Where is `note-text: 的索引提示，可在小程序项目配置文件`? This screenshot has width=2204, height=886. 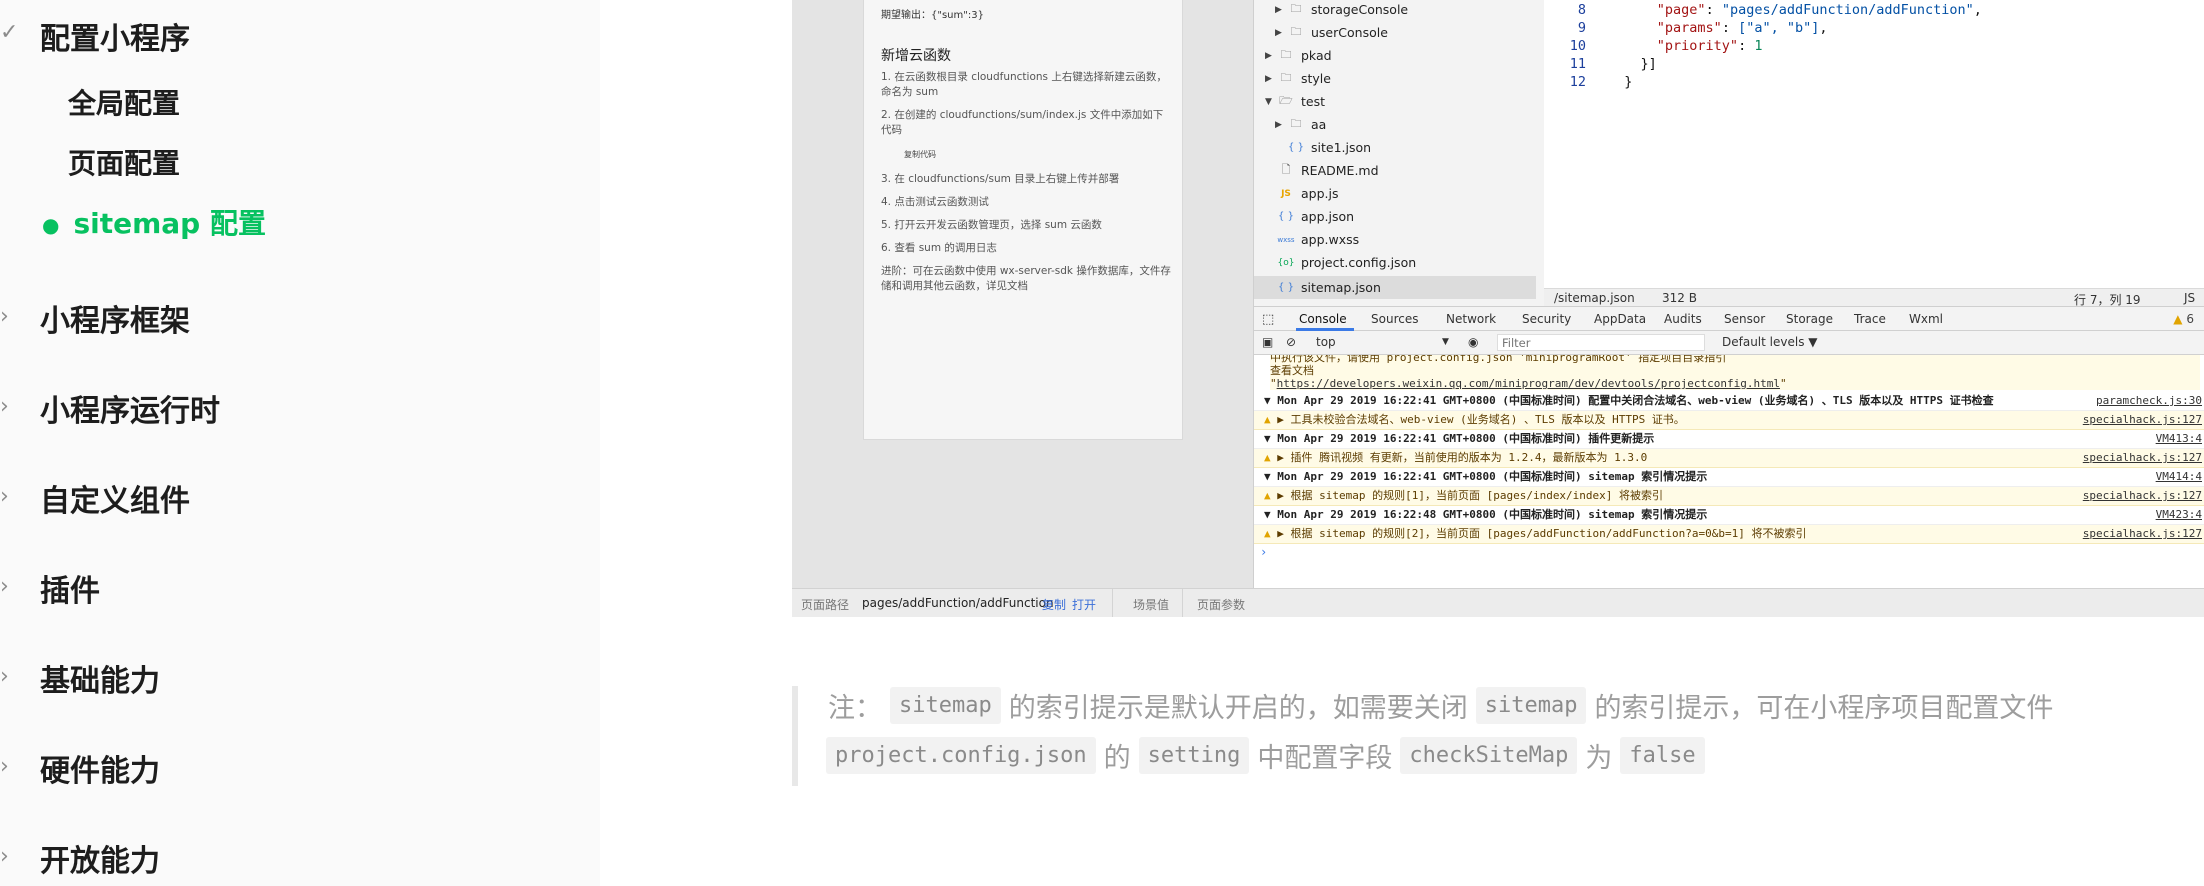 note-text: 的索引提示，可在小程序项目配置文件 is located at coordinates (1824, 708).